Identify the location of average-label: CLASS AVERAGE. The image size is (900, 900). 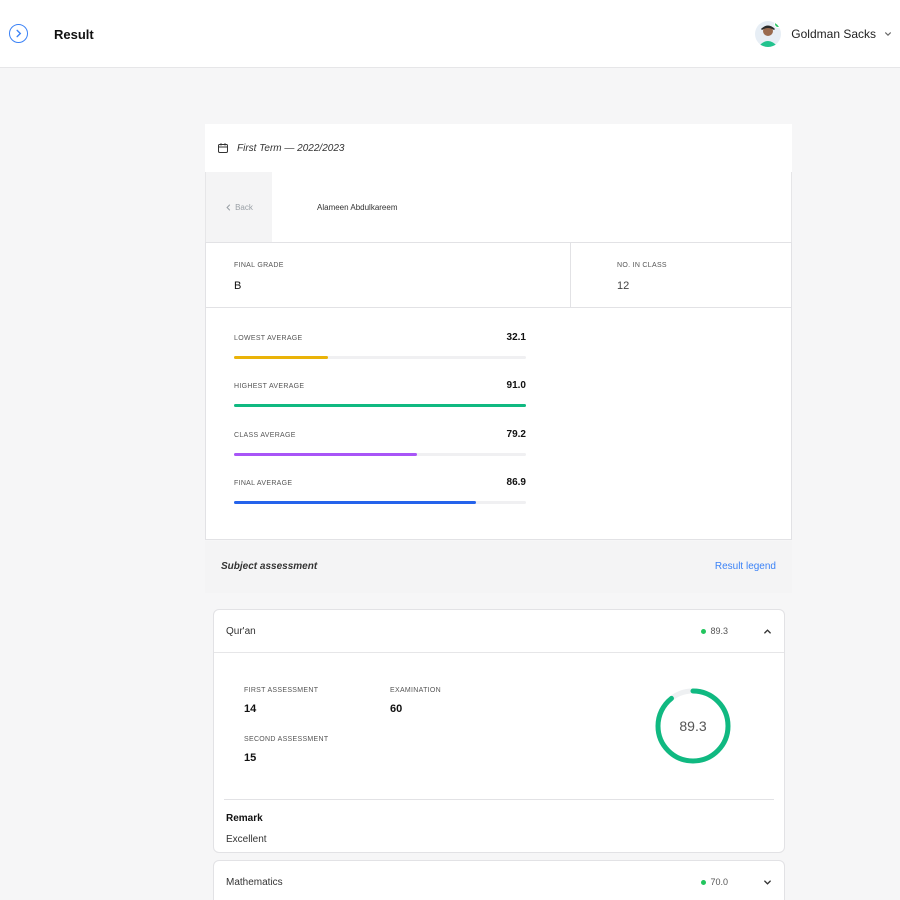
(265, 435).